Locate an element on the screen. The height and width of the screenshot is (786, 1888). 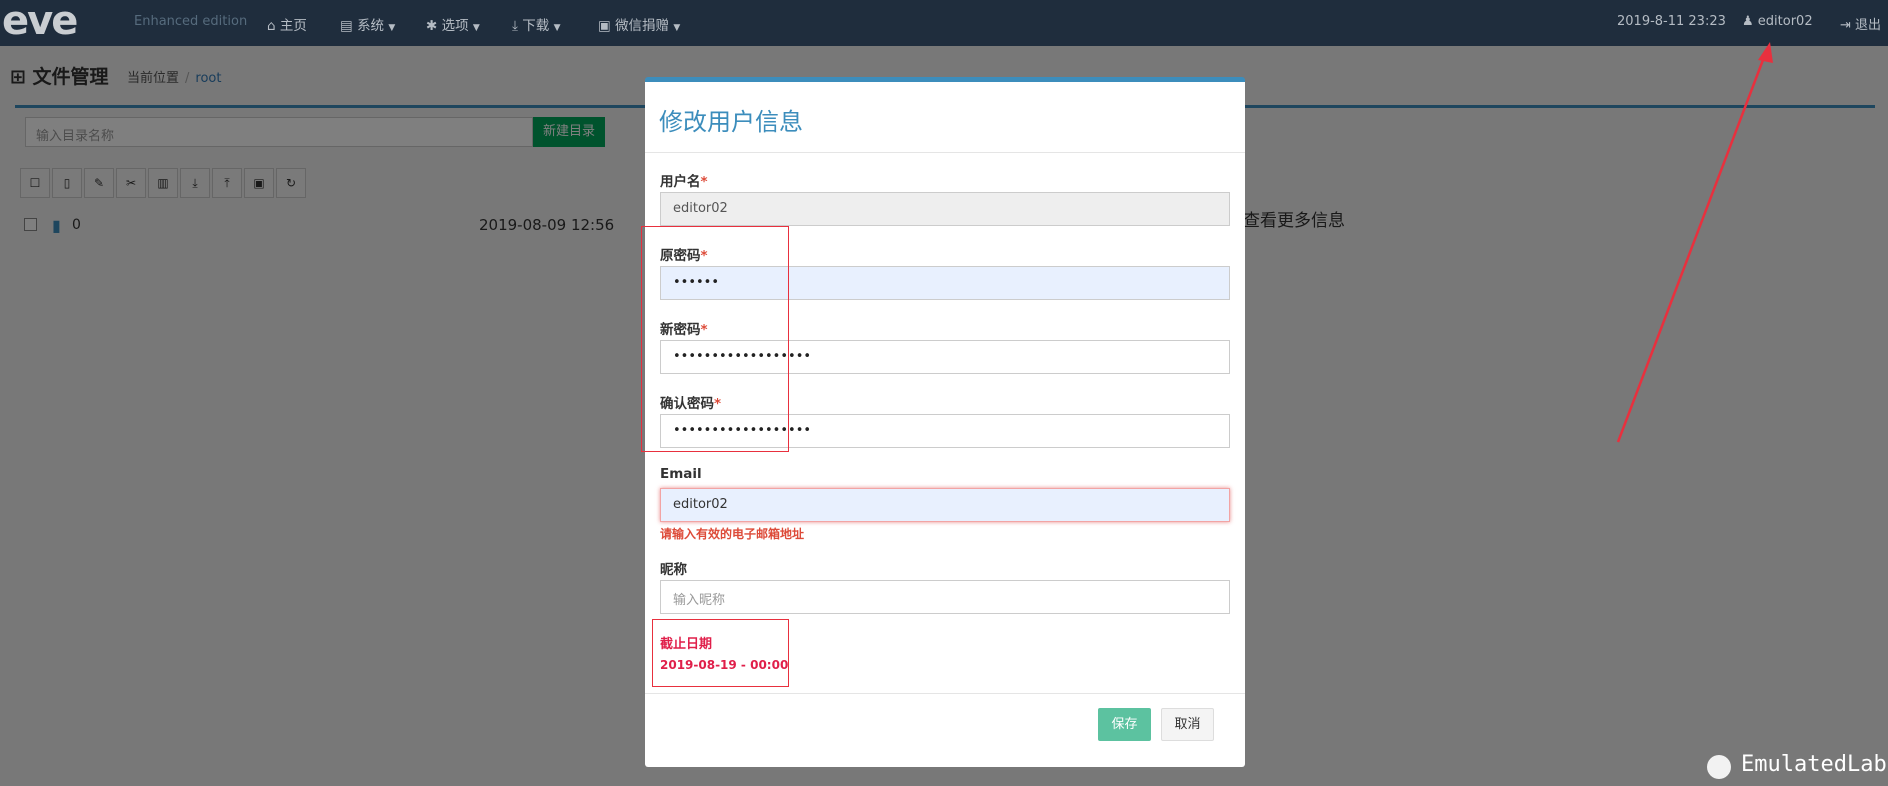
watermark-text: EmulatedLab is located at coordinates (1814, 764).